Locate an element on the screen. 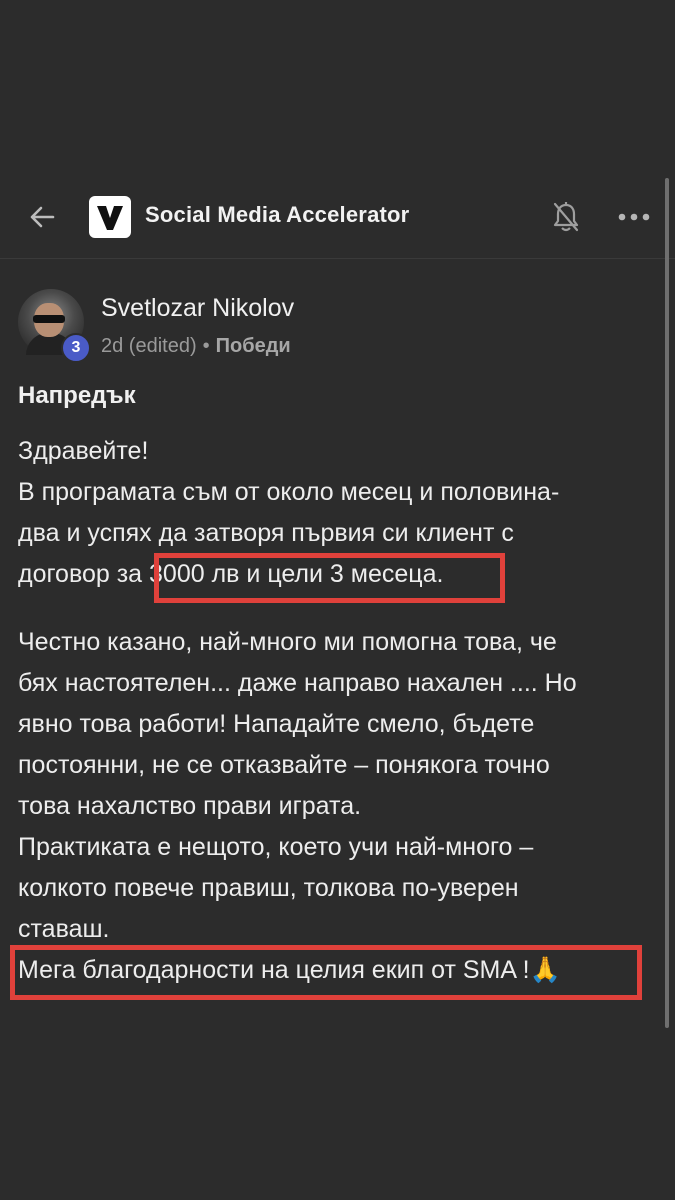 This screenshot has height=1200, width=675. arrow-left-icon is located at coordinates (42, 217).